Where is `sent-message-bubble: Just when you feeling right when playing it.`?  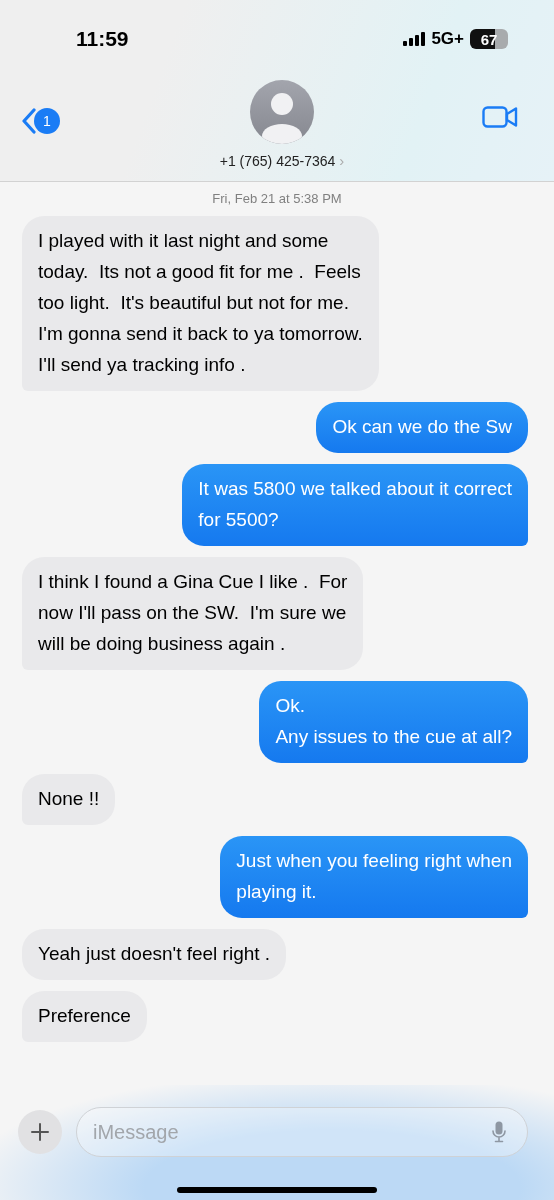 sent-message-bubble: Just when you feeling right when playing it. is located at coordinates (374, 877).